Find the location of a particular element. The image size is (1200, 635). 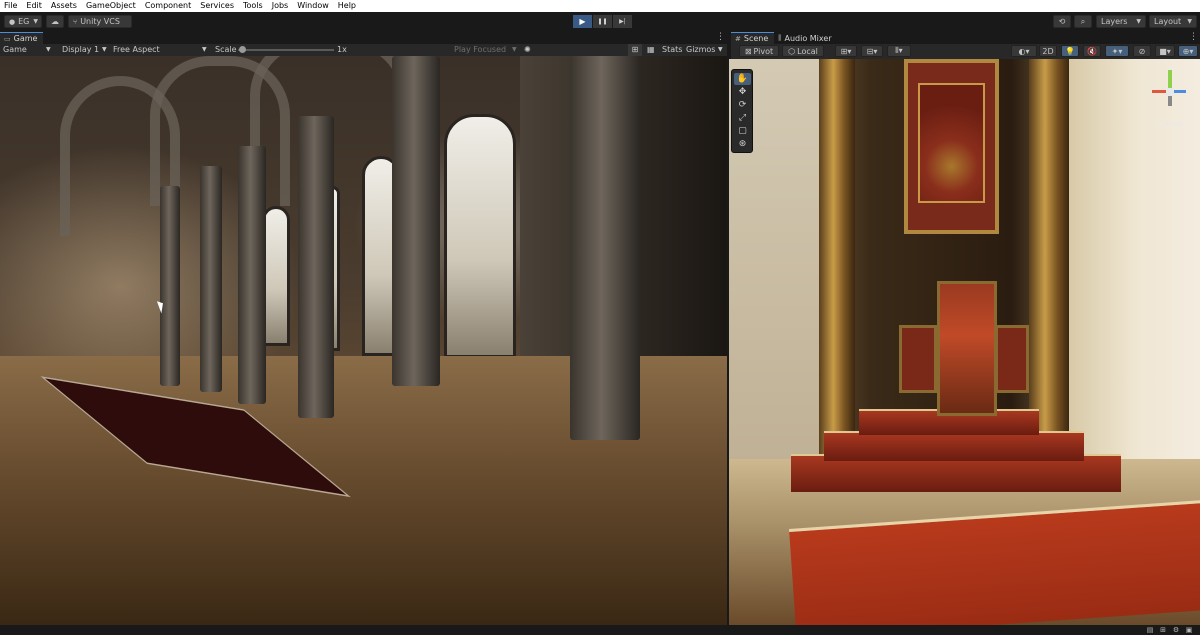

tab-audio-mixer: ⫼ Audio Mixer is located at coordinates (806, 38).